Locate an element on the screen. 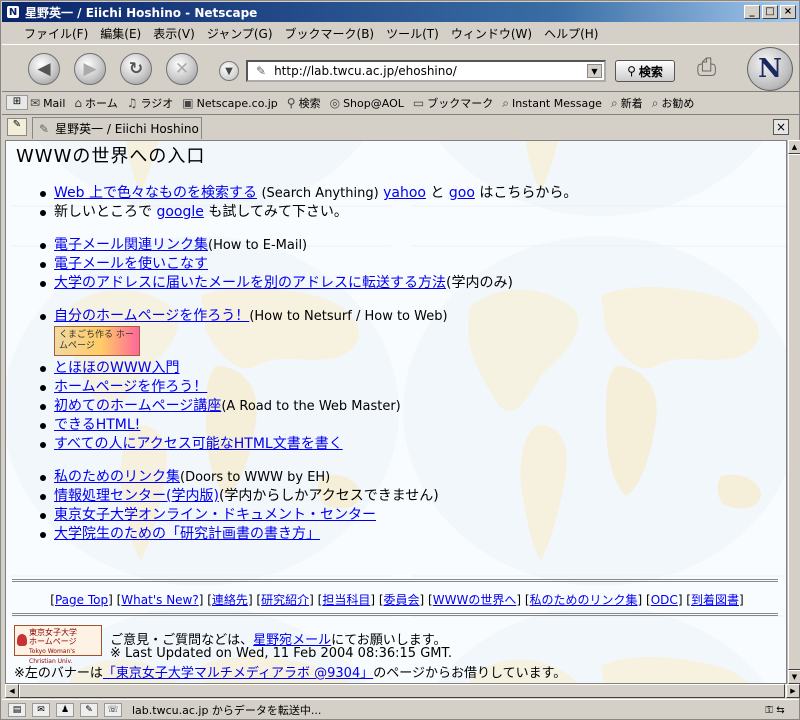 The height and width of the screenshot is (720, 800). composer-icon: ✎ is located at coordinates (89, 710).